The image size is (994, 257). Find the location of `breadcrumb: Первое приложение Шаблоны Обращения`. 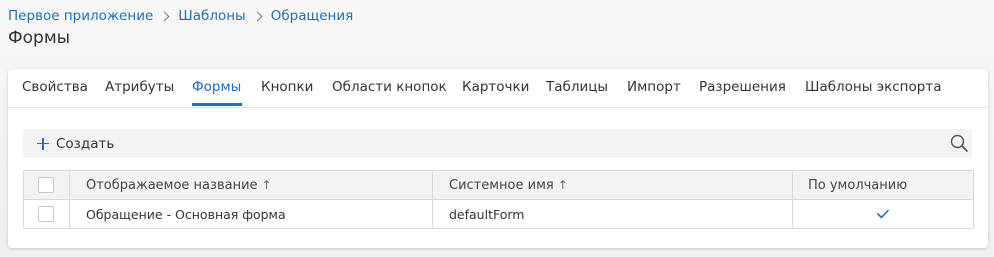

breadcrumb: Первое приложение Шаблоны Обращения is located at coordinates (180, 16).